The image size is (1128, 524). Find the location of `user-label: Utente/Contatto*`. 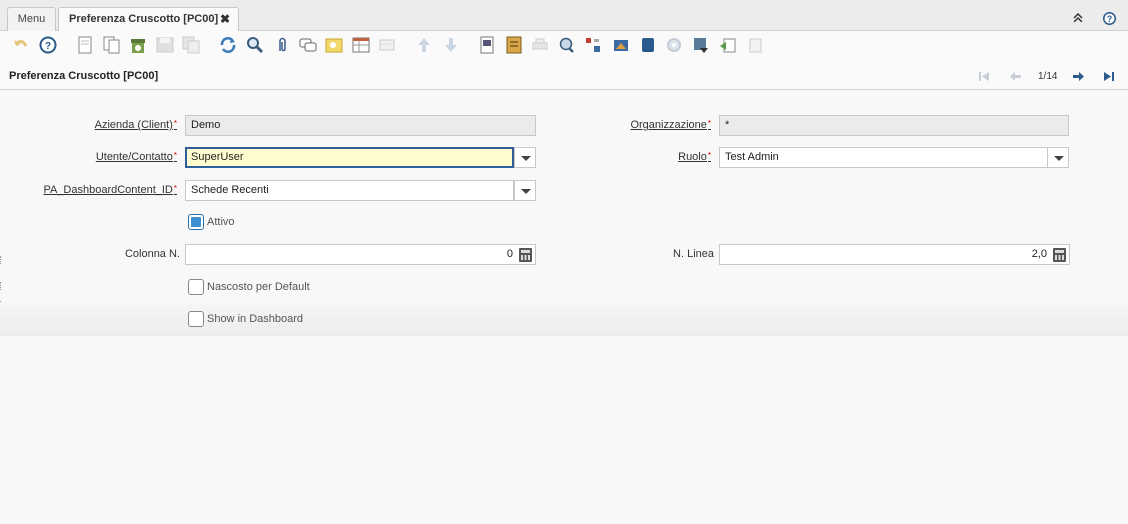

user-label: Utente/Contatto* is located at coordinates (108, 157).